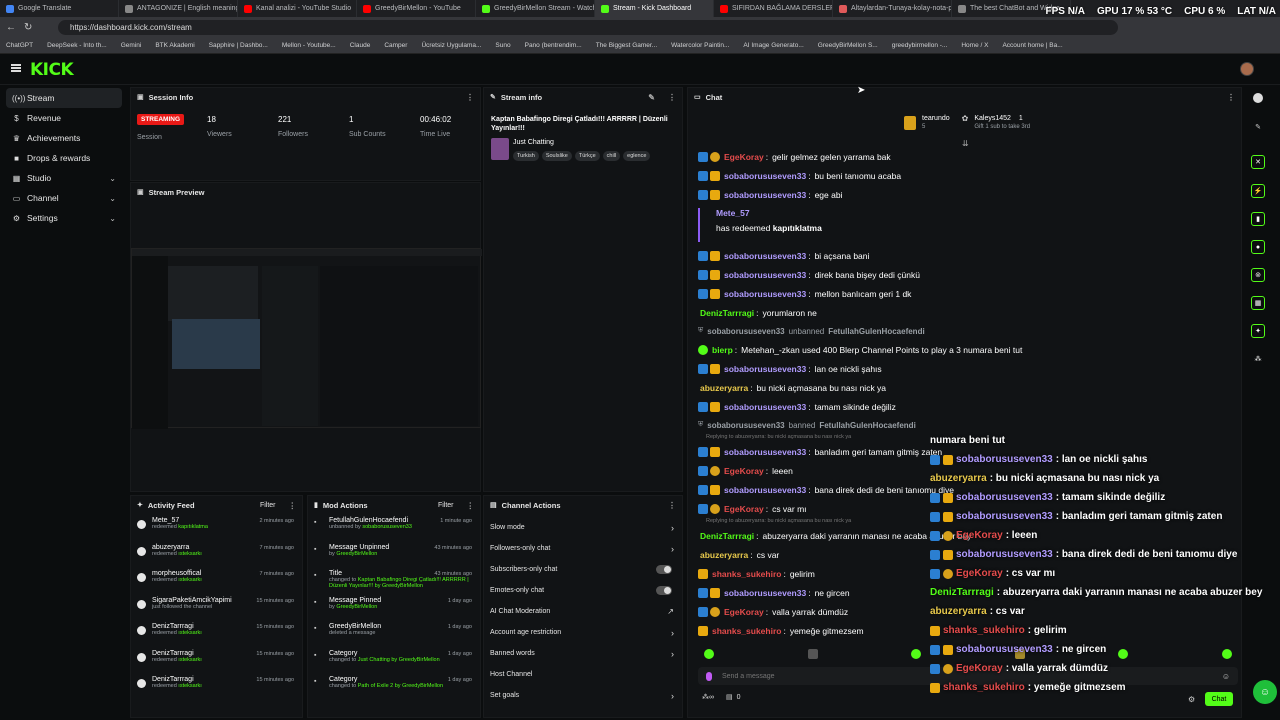  I want to click on browser-tab: SIFIRDAN BAĞLAMA DERSLERİ 6, so click(773, 8).